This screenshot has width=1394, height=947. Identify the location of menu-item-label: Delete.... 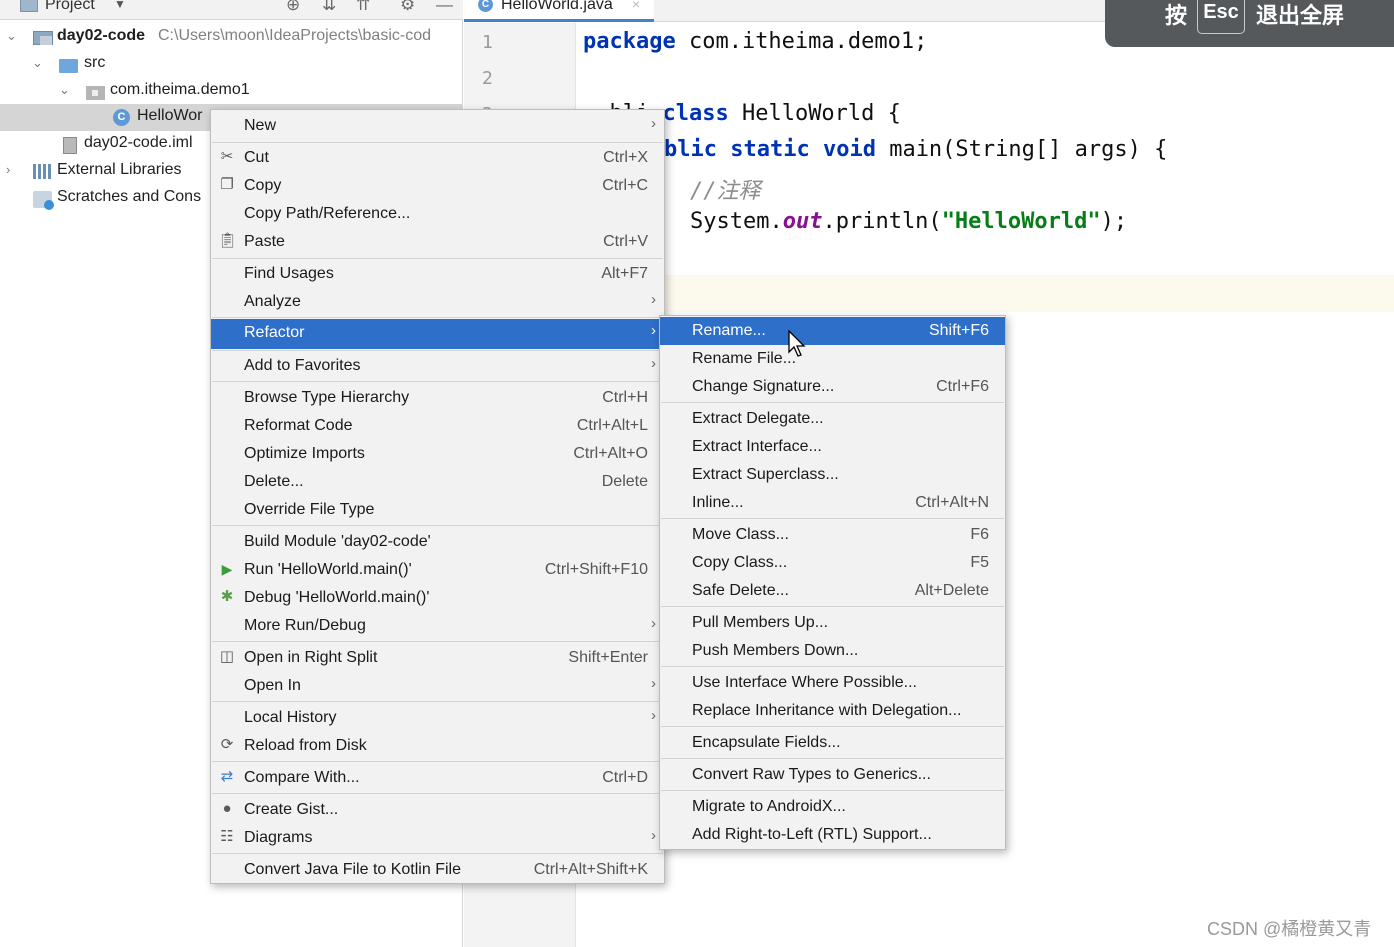
(274, 481).